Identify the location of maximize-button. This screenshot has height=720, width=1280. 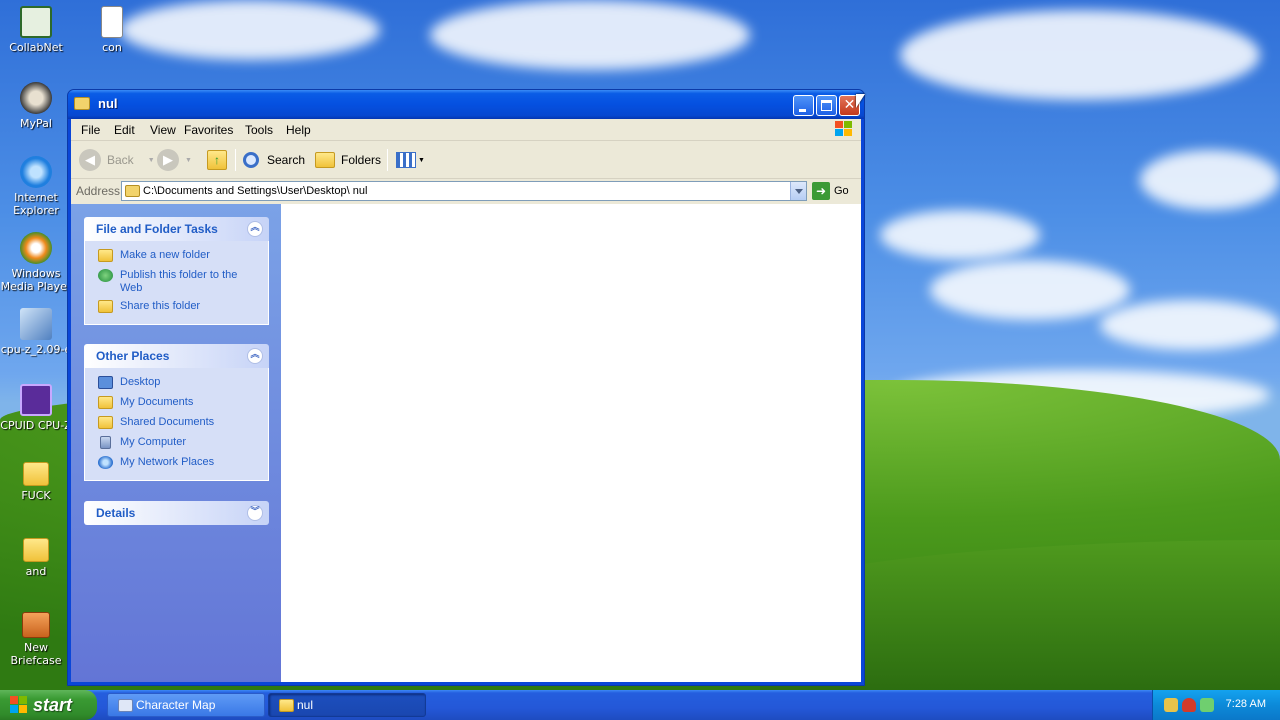
(826, 105).